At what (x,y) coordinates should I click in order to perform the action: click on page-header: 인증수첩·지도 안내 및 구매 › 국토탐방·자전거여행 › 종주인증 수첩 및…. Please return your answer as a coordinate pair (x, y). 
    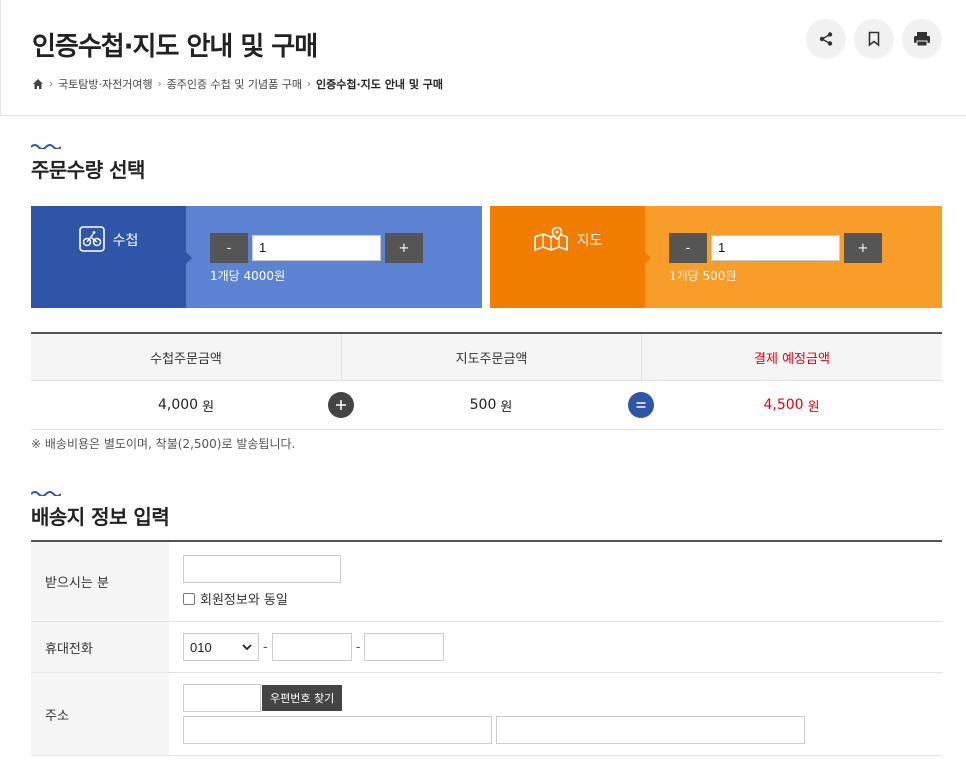
    Looking at the image, I should click on (483, 58).